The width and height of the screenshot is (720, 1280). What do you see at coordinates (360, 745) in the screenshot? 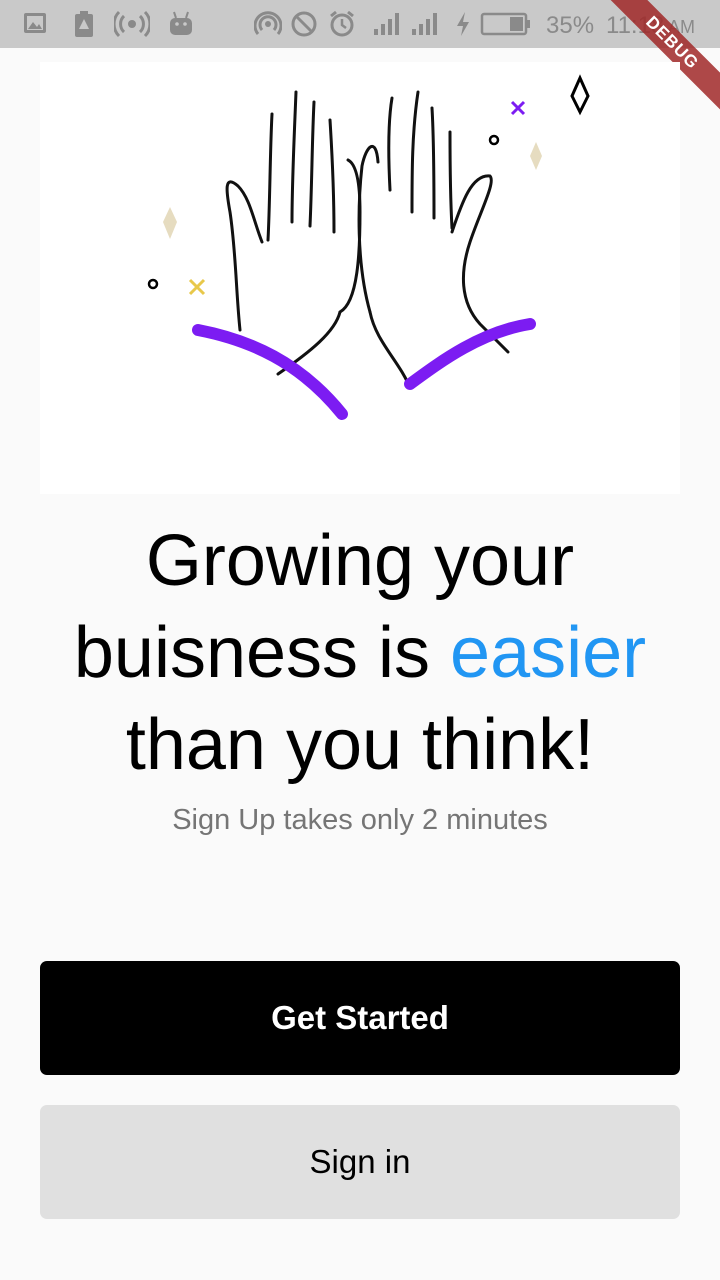
I see `headline-line-3: than you think!` at bounding box center [360, 745].